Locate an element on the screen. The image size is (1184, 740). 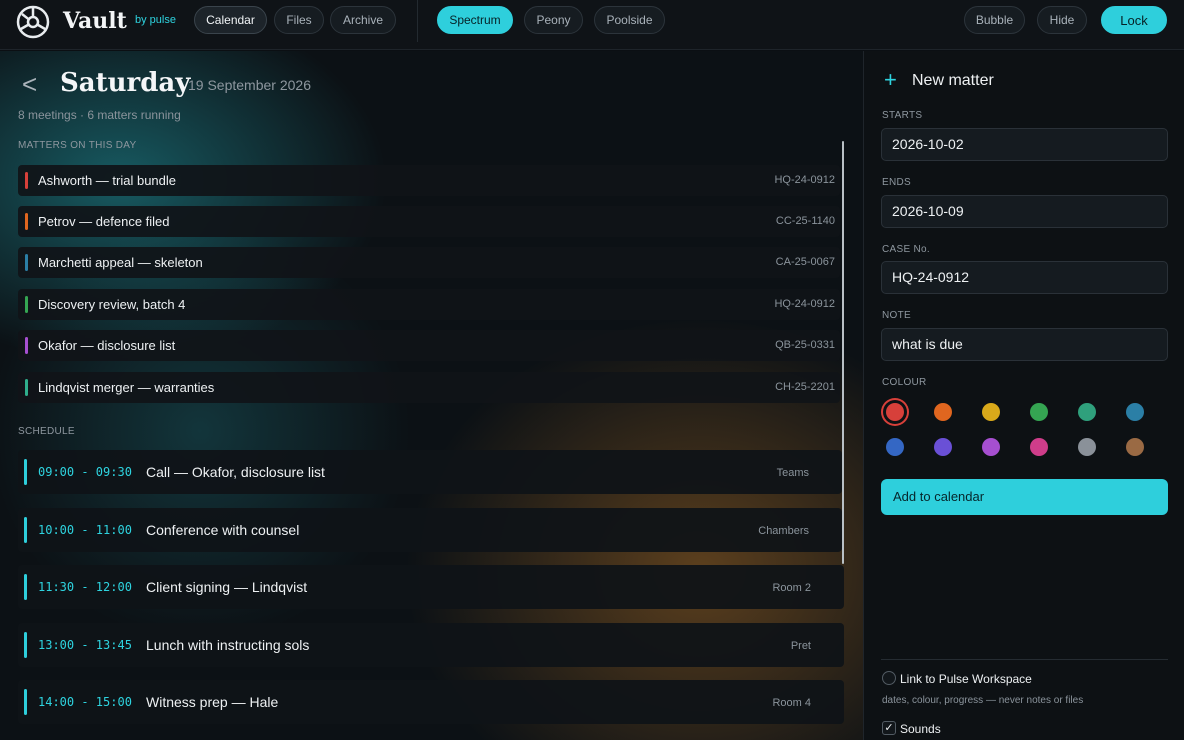
schedule-item: 14:00 - 15:00 Witness prep — Hale Room 4 is located at coordinates (431, 702).